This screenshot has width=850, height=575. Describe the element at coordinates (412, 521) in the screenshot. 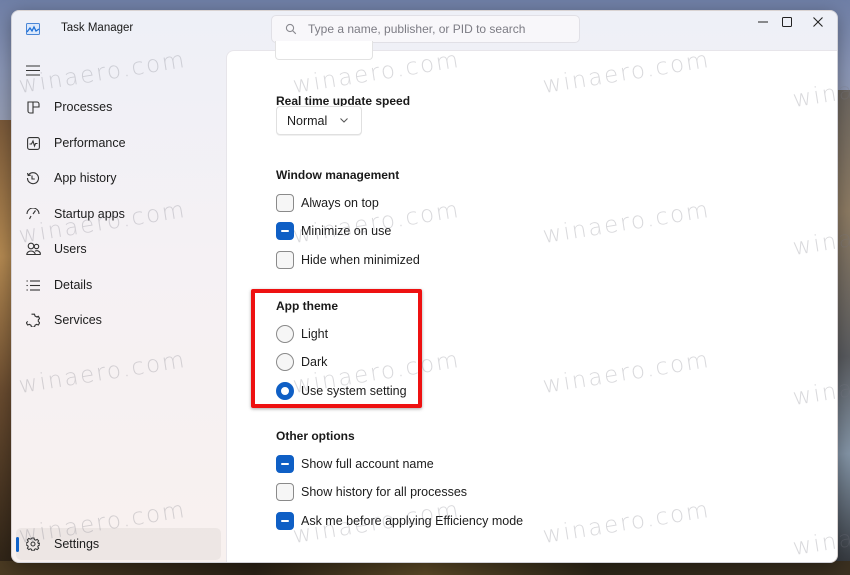

I see `option-label: Ask me before applying Efficiency mode` at that location.